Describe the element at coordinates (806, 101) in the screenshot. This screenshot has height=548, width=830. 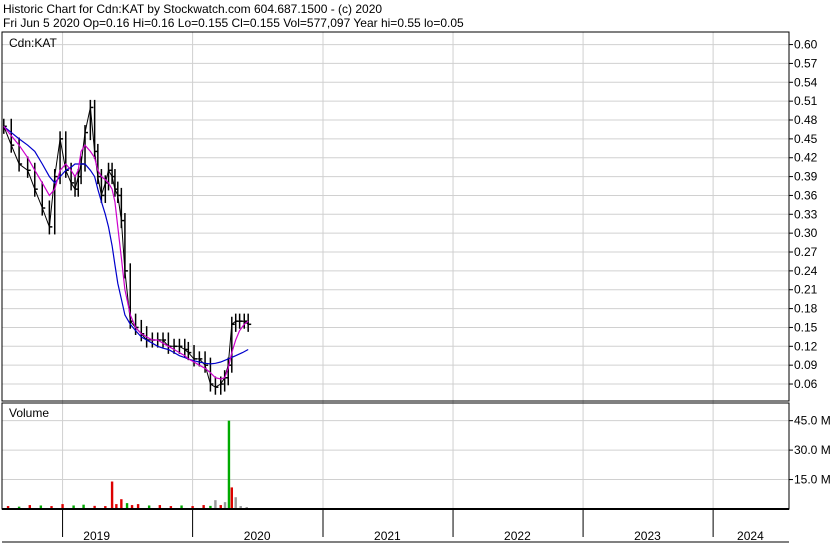
I see `price-tick-label: 0.51` at that location.